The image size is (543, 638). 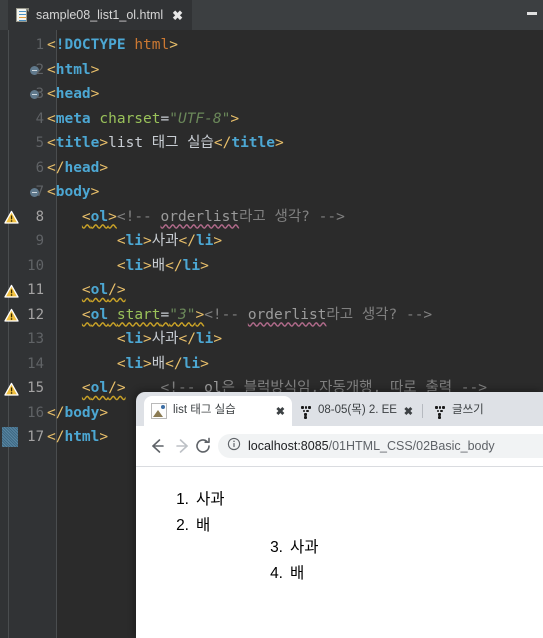 I want to click on code-text: <ol/>, so click(x=86, y=290).